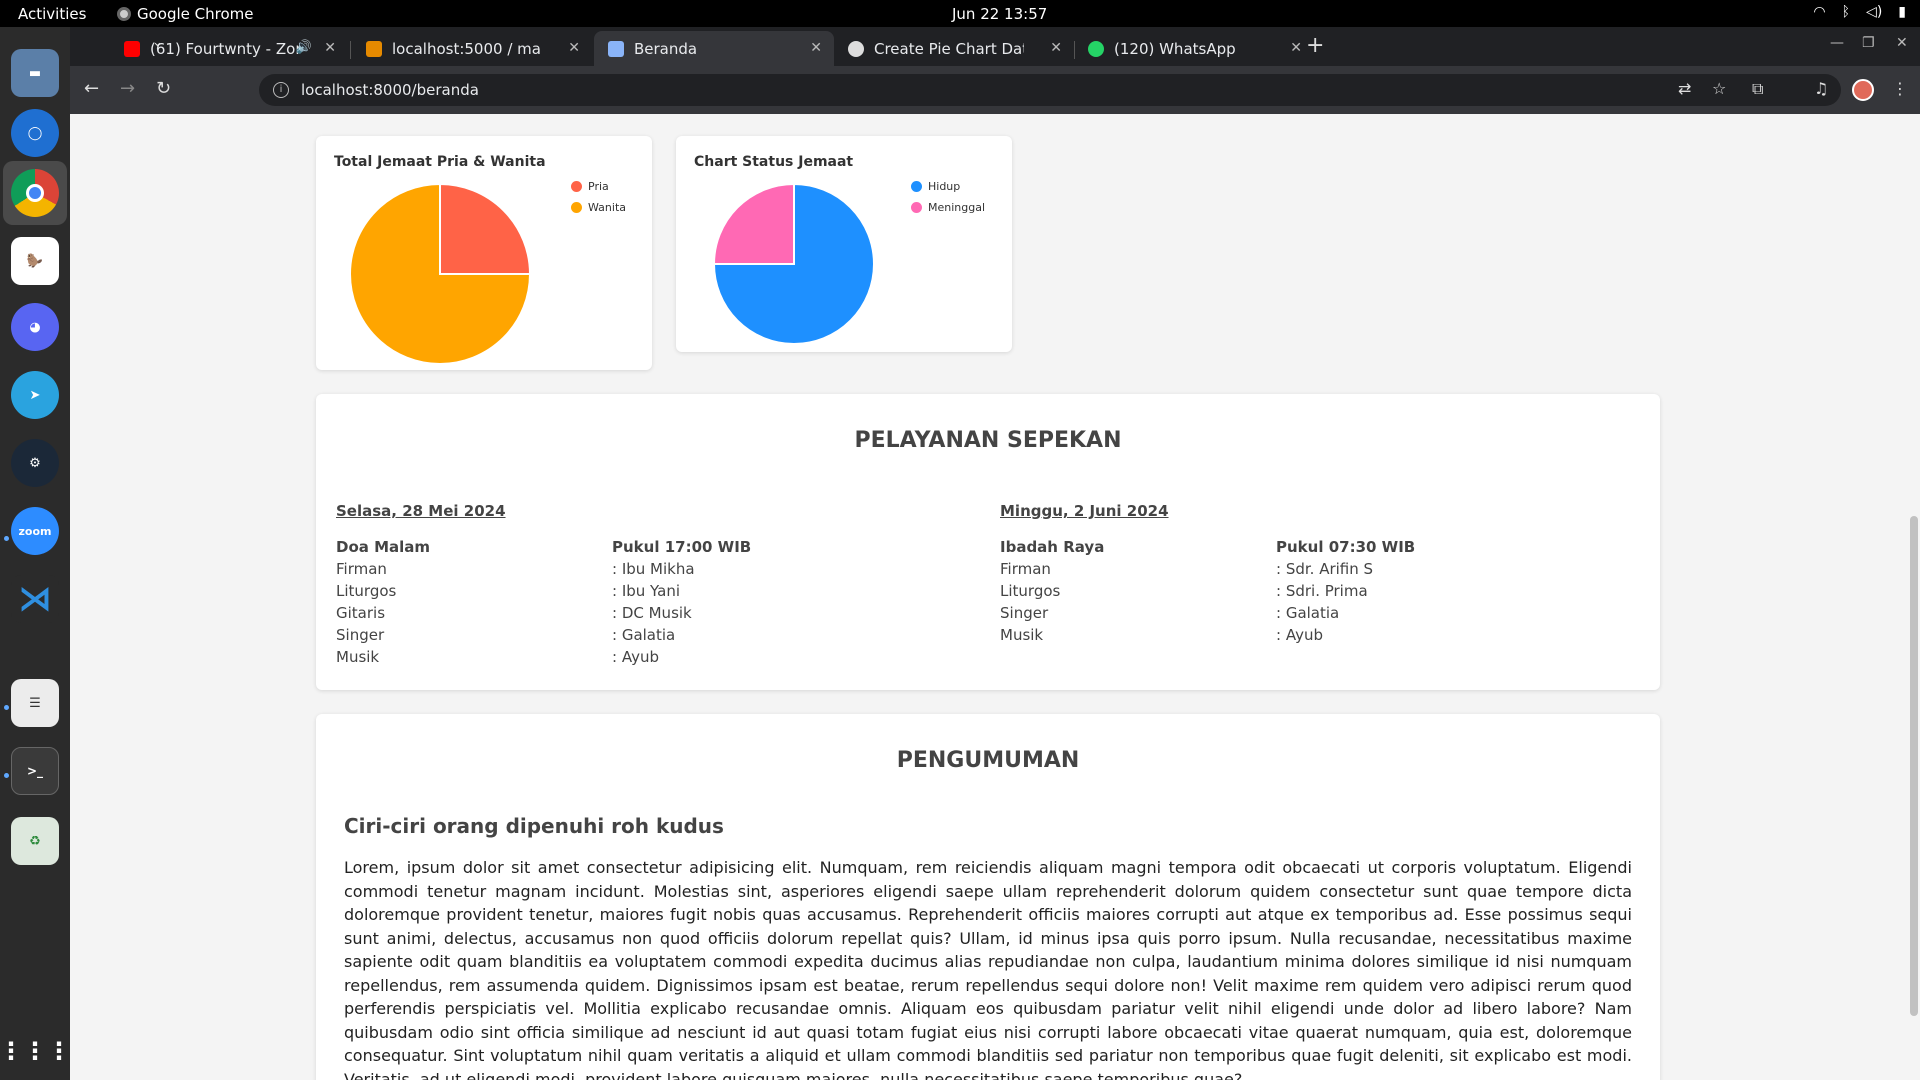  I want to click on discord-icon: ◕, so click(35, 327).